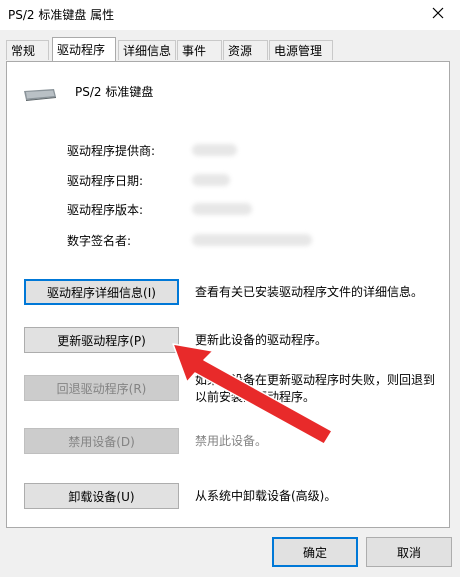  Describe the element at coordinates (99, 241) in the screenshot. I see `digital-signer-label: 数字签名者:` at that location.